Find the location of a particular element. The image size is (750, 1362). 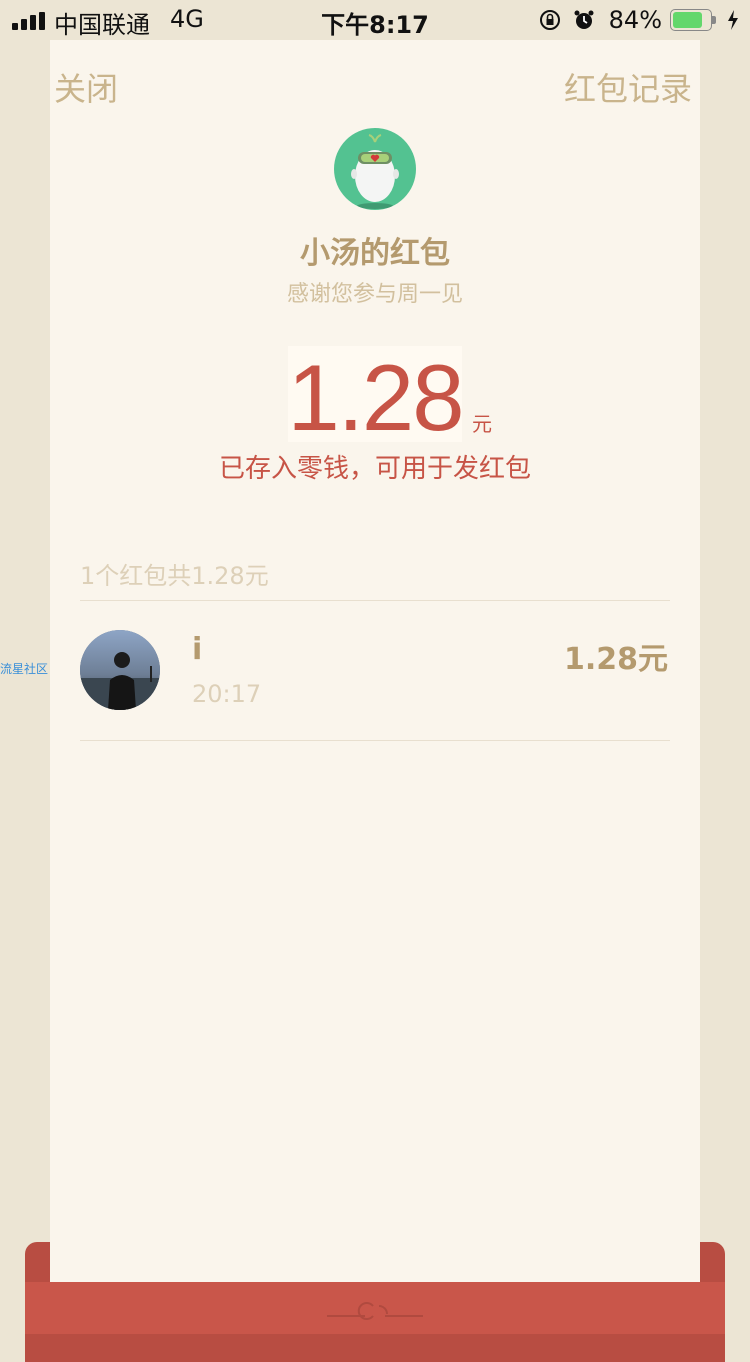

envelope-front is located at coordinates (375, 1308).